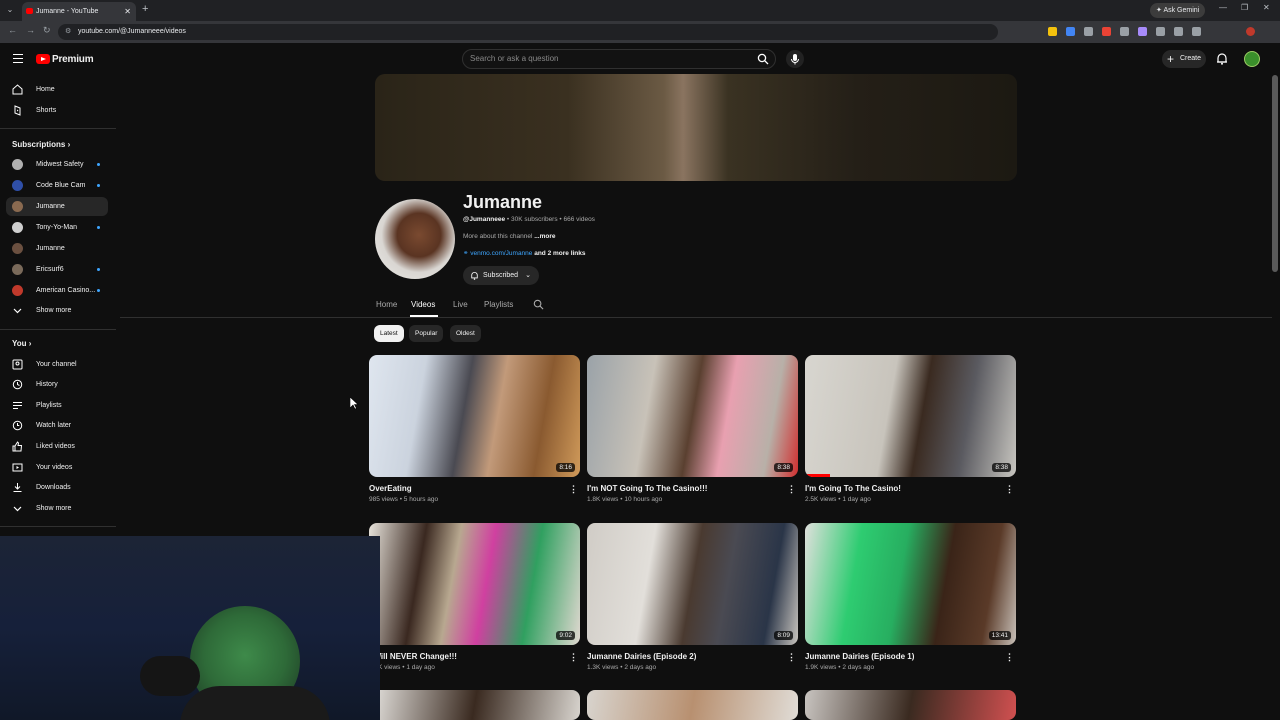 This screenshot has width=1280, height=720. I want to click on chip-latest: Latest, so click(389, 333).